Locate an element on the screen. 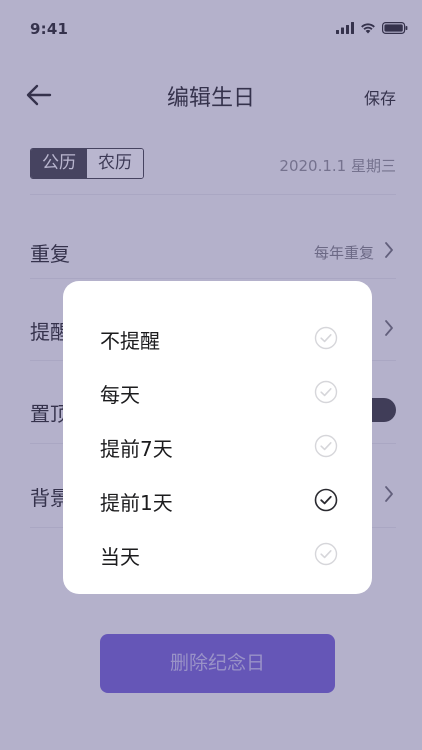 The width and height of the screenshot is (422, 750). reminder-option: 提前7天 is located at coordinates (217, 446).